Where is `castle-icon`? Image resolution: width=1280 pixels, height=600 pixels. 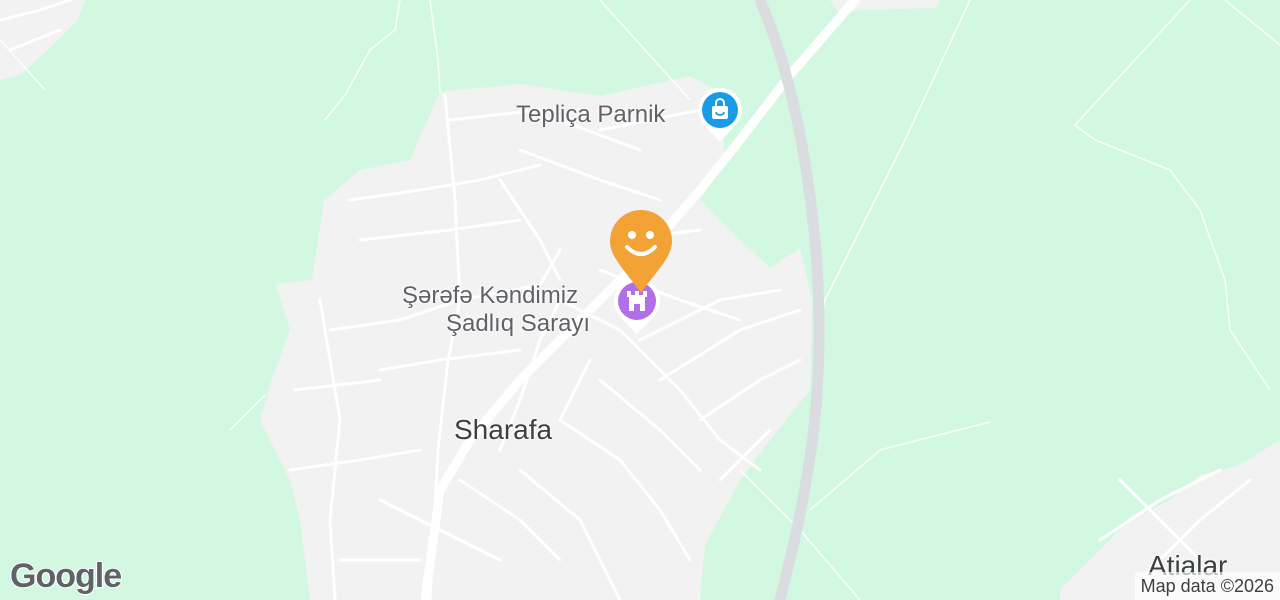 castle-icon is located at coordinates (637, 301).